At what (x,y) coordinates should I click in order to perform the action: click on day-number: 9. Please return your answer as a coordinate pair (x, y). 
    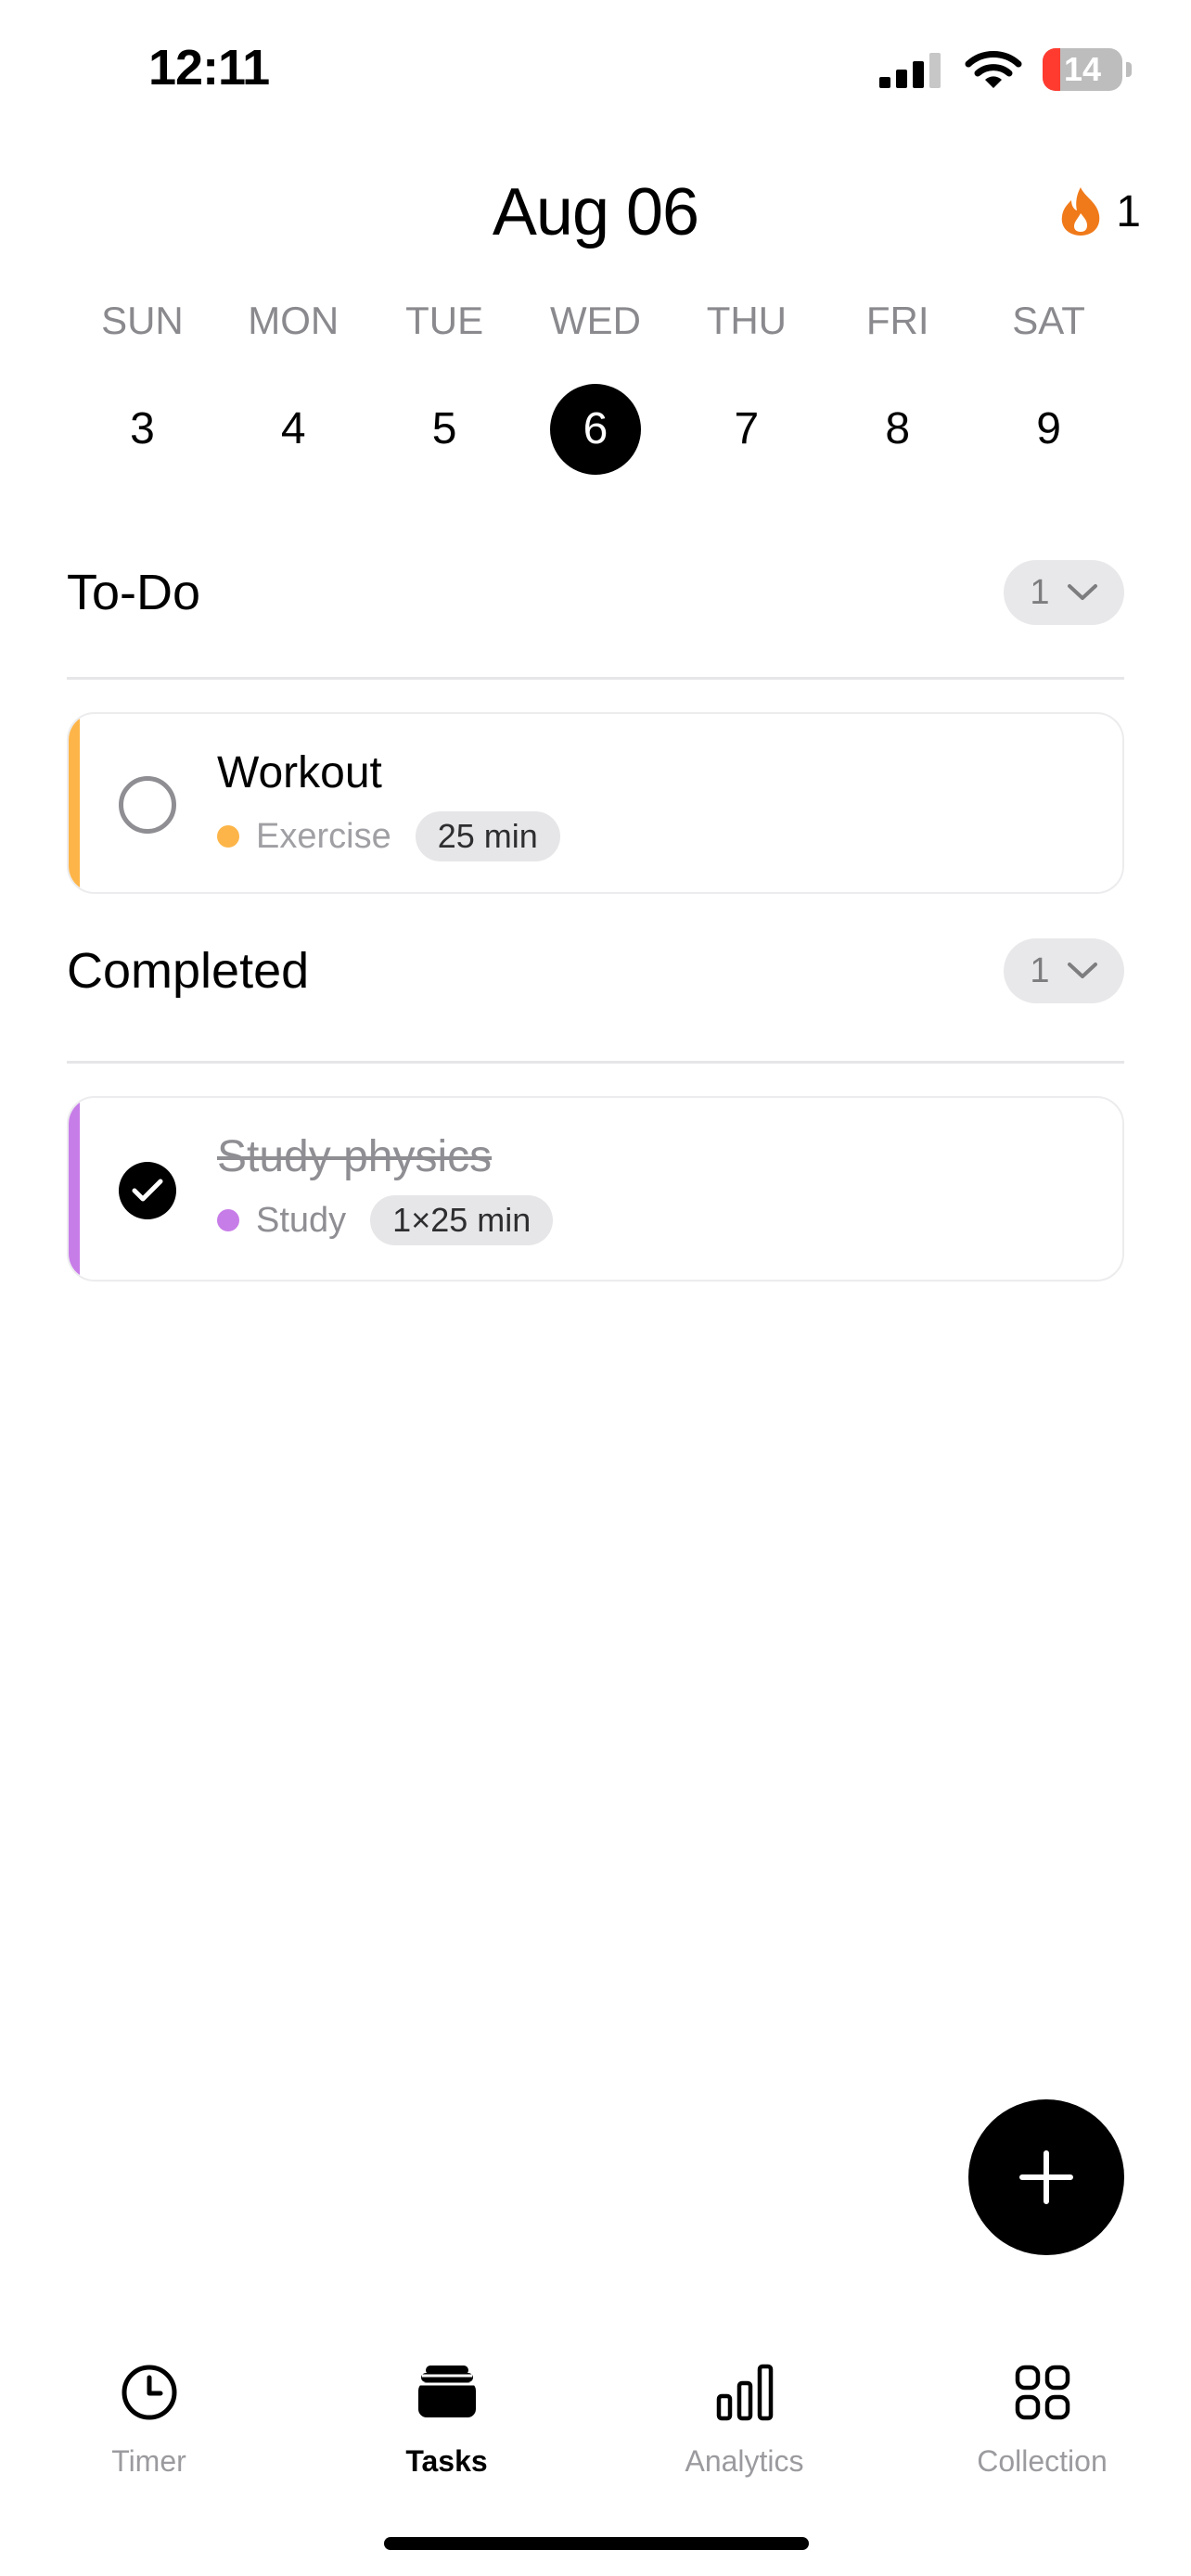
    Looking at the image, I should click on (1048, 428).